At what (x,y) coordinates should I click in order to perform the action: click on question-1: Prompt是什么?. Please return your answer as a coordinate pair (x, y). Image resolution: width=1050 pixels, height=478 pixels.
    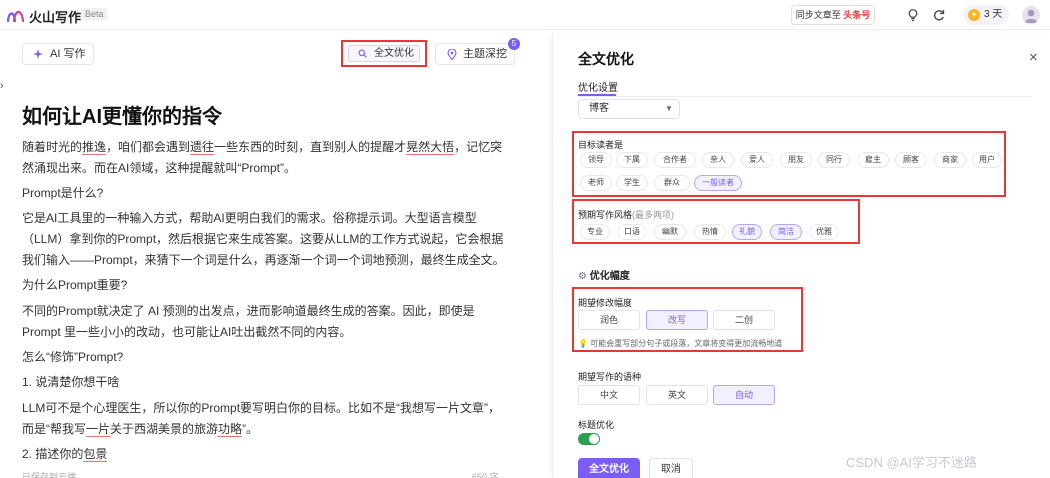
    Looking at the image, I should click on (267, 193).